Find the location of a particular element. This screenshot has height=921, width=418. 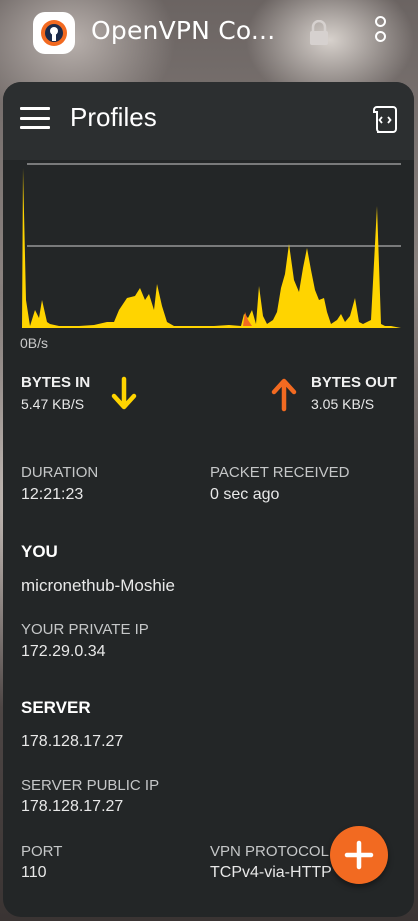

lock-icon is located at coordinates (319, 32).